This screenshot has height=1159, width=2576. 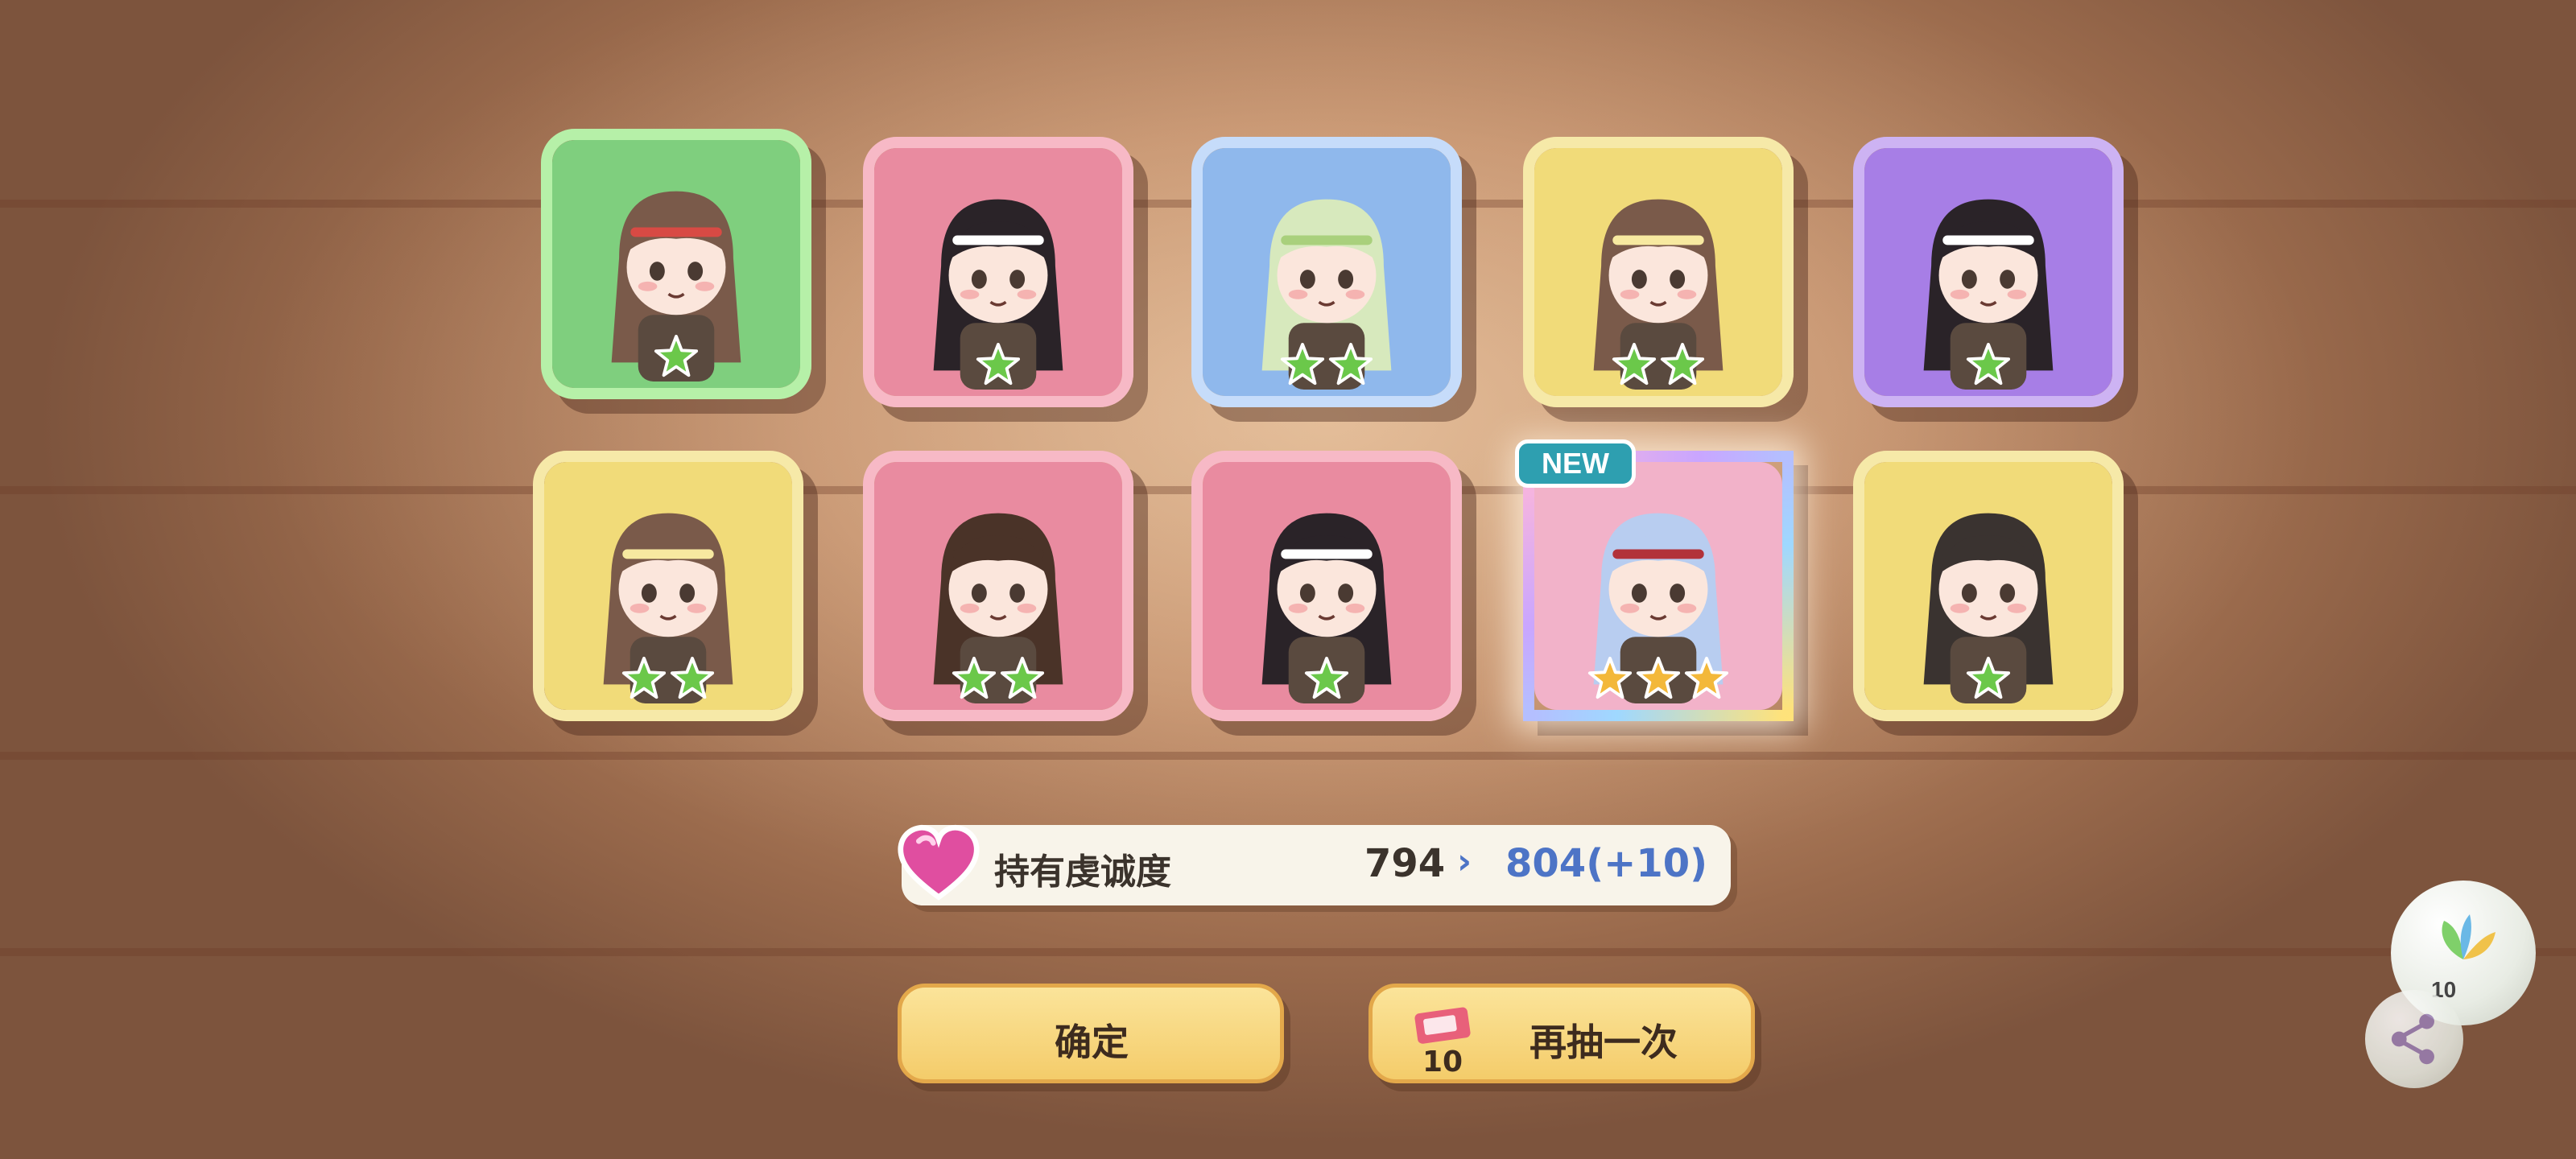 I want to click on devotion-counter: 持有虔诚度 794 › 804(+10), so click(x=1316, y=865).